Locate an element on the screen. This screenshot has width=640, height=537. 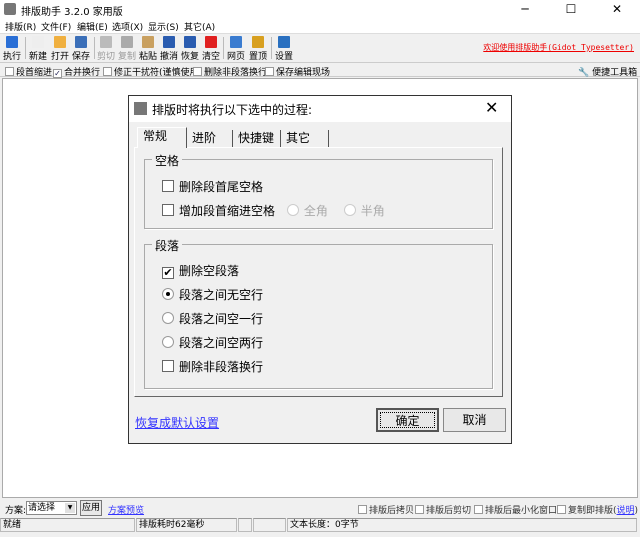
remove-nonpara-checkbox: 删除非段落换行 is located at coordinates (212, 366).